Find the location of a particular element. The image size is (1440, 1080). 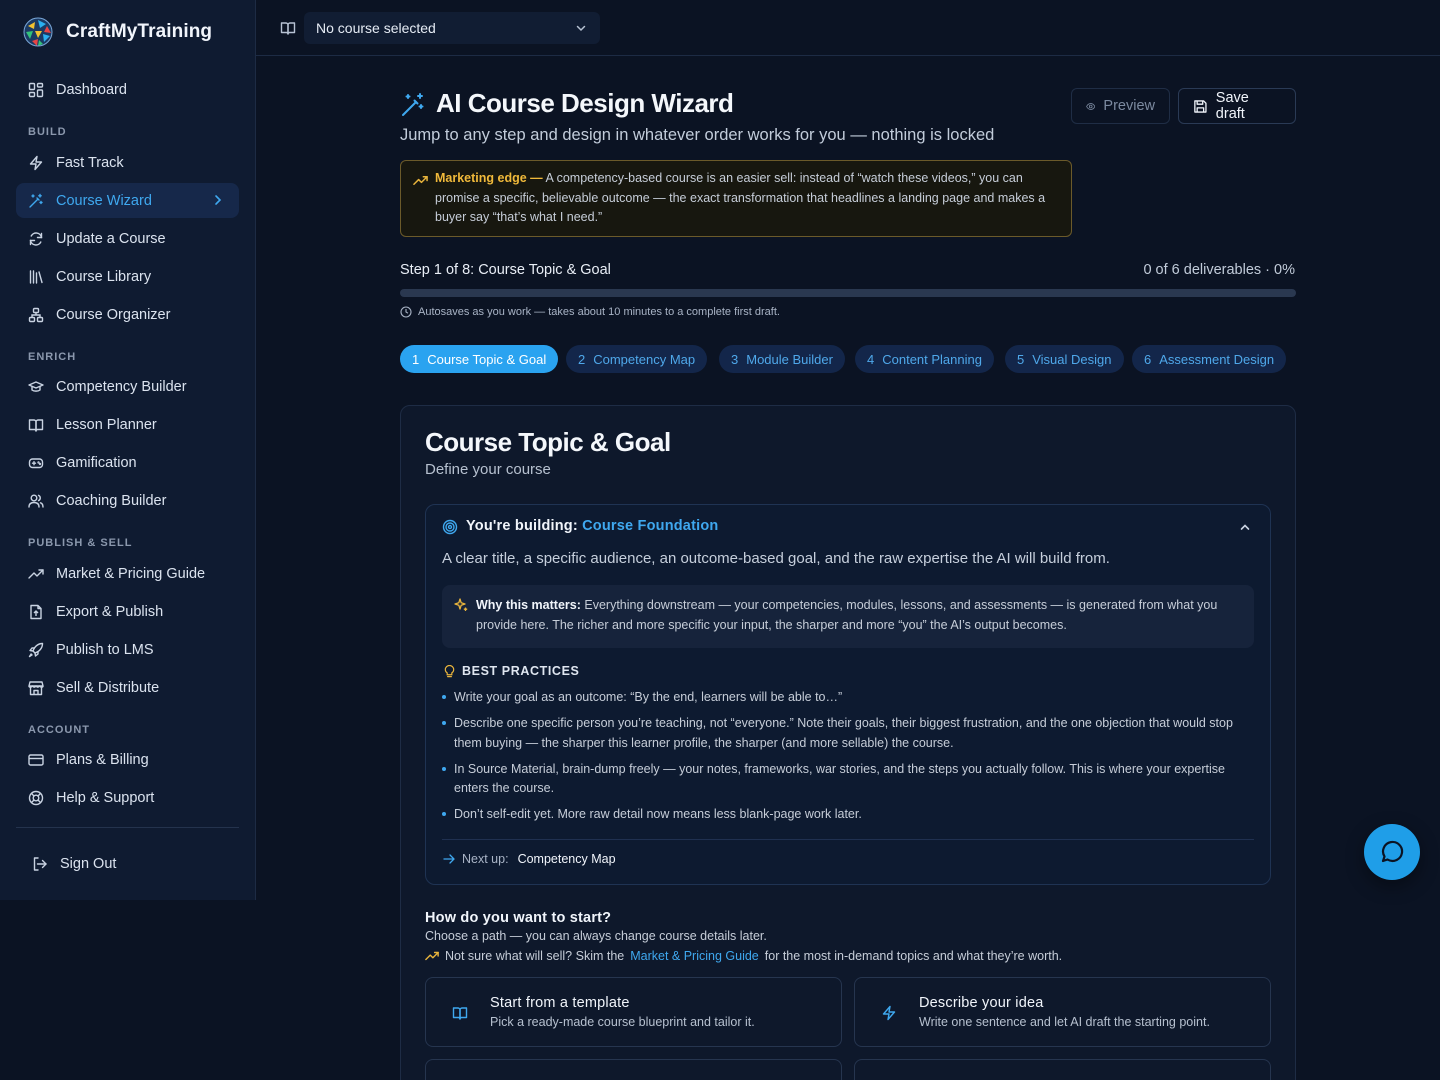

marketing-edge-label: Marketing edge — is located at coordinates (489, 178).